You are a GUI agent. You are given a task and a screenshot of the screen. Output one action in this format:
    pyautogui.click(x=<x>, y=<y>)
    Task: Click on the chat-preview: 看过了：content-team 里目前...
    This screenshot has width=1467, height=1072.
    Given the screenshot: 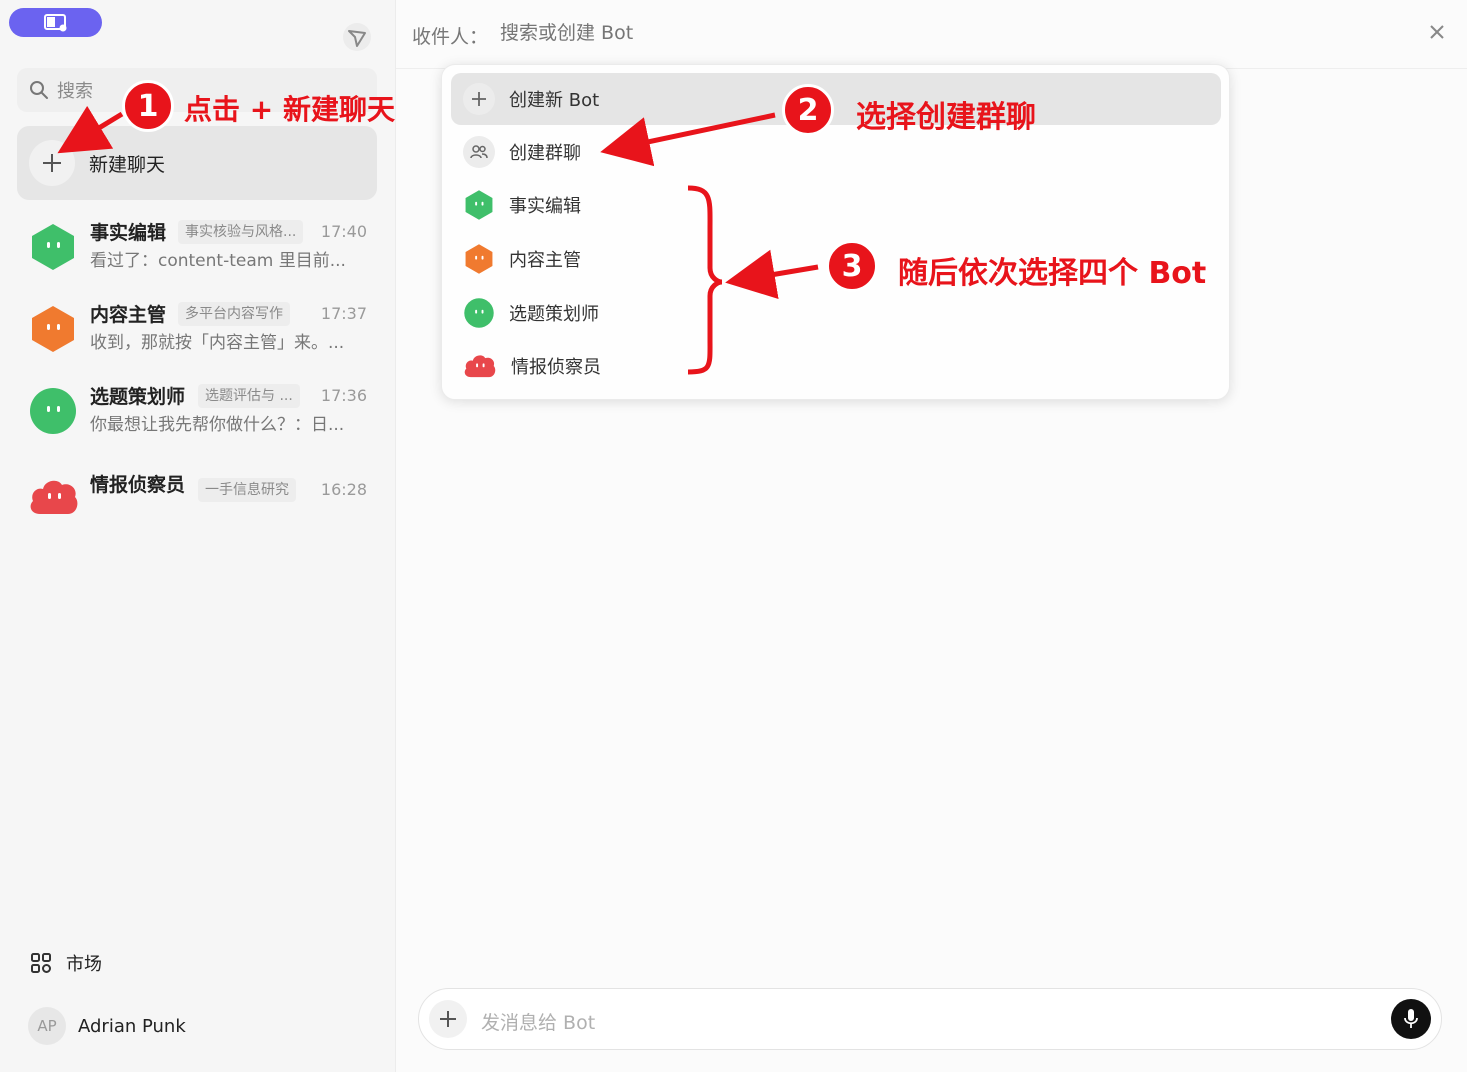 What is the action you would take?
    pyautogui.click(x=218, y=261)
    